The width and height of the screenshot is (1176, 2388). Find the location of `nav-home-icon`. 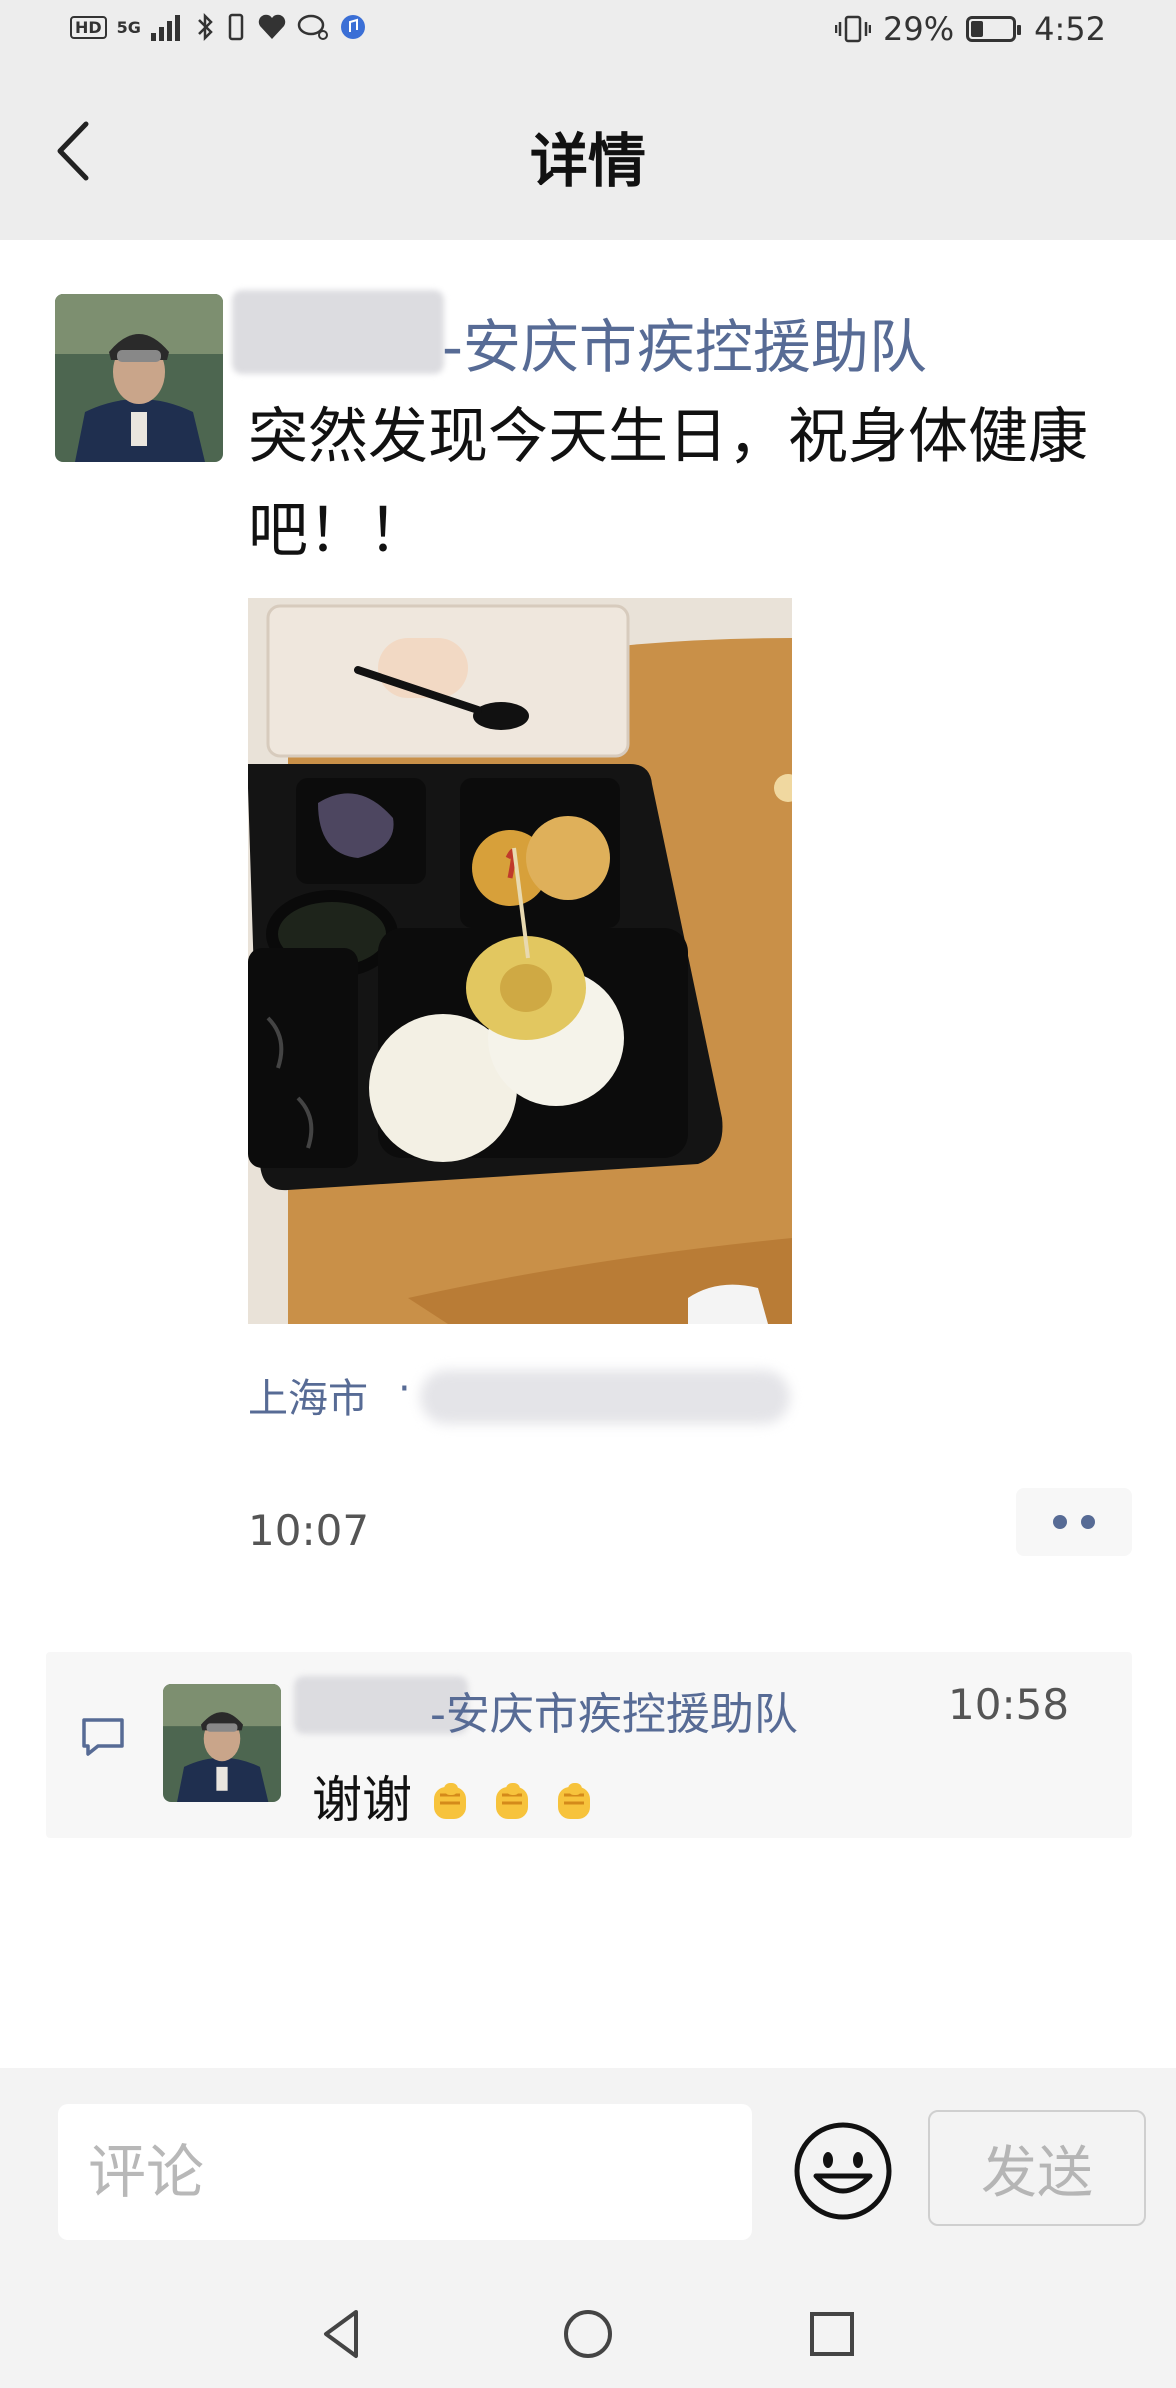

nav-home-icon is located at coordinates (588, 2334).